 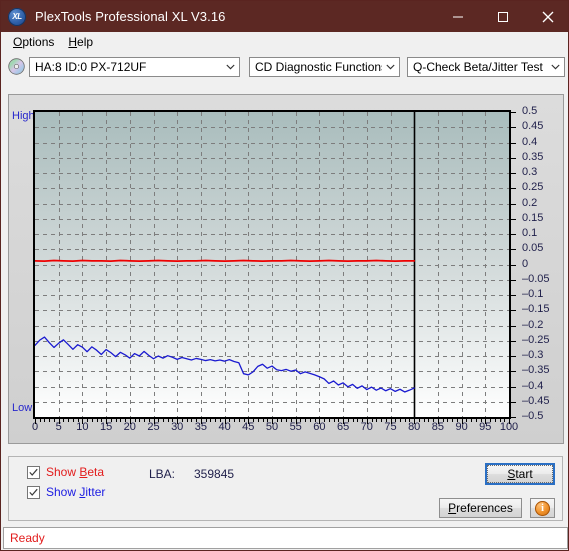 I want to click on xl-app-icon-text: XL, so click(x=17, y=16).